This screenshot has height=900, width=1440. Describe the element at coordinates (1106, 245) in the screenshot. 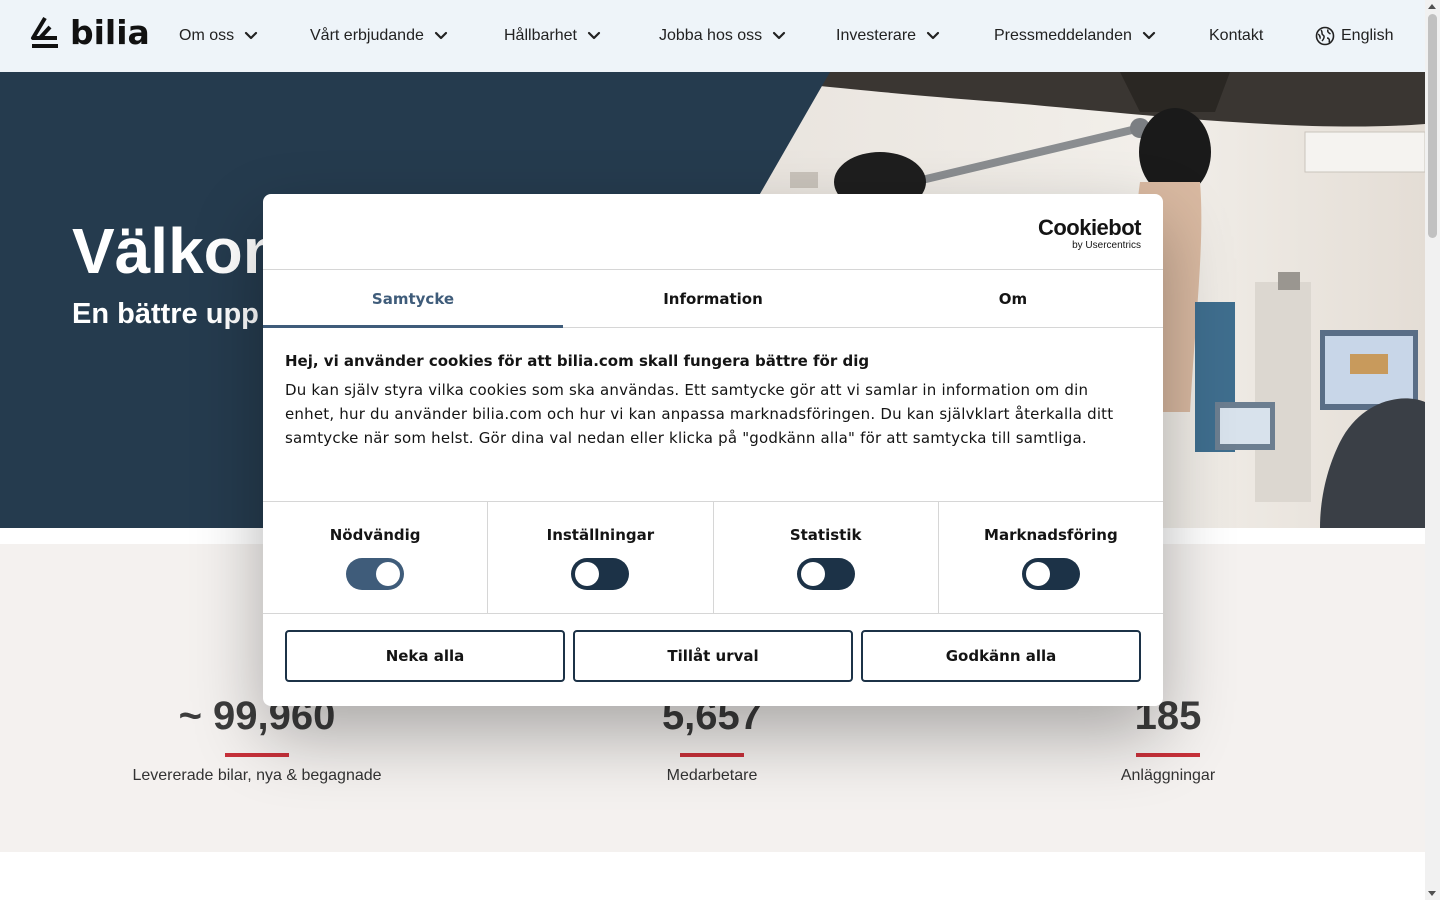

I see `cookiebot-sub: by Usercentrics` at that location.